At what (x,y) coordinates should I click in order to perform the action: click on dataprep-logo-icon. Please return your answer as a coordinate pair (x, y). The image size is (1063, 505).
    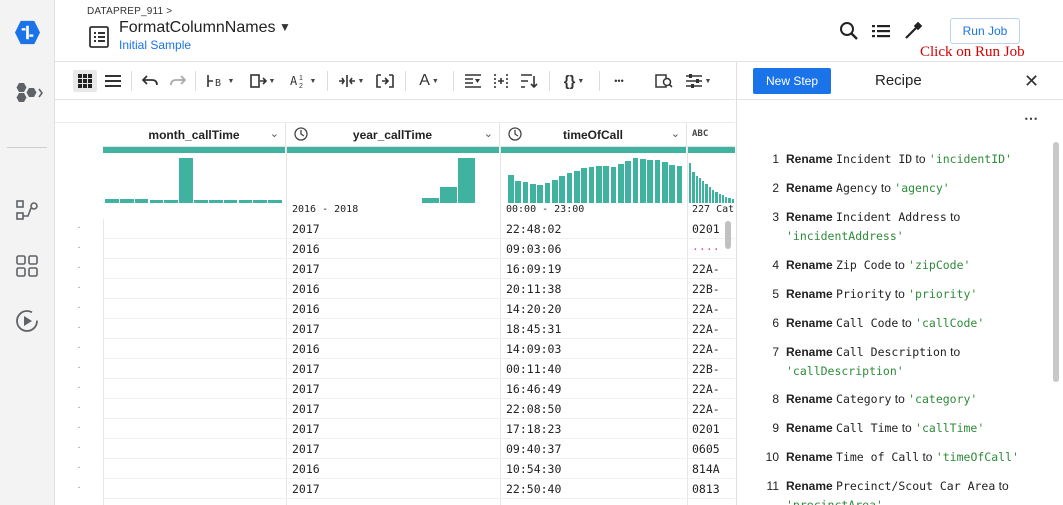
    Looking at the image, I should click on (27, 32).